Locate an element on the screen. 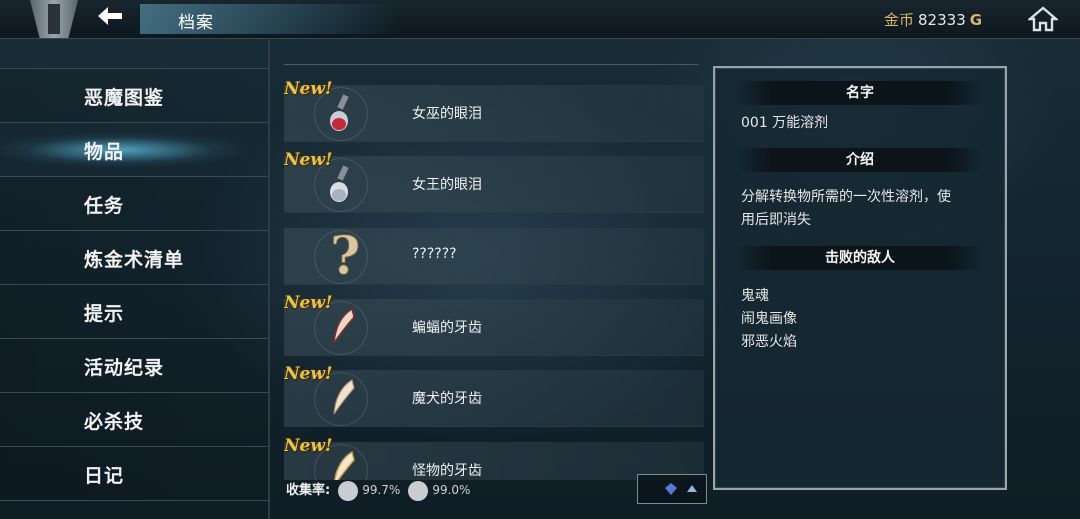 This screenshot has height=519, width=1080. enemy-entry: 邪恶火焰 is located at coordinates (769, 342).